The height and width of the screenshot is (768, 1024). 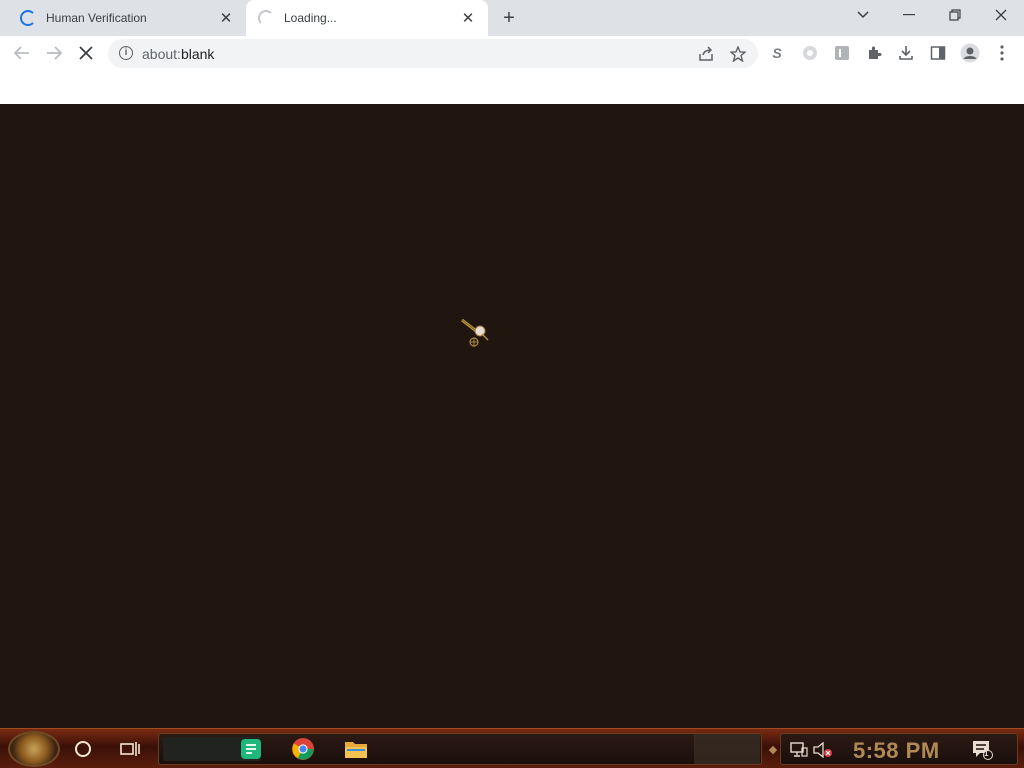 What do you see at coordinates (303, 749) in the screenshot?
I see `chrome-icon` at bounding box center [303, 749].